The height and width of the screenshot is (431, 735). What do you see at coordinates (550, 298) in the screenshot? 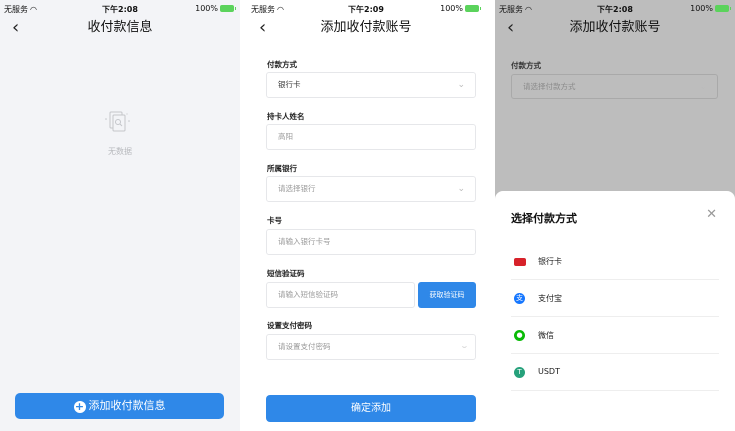
I see `pay-option-label: 支付宝` at bounding box center [550, 298].